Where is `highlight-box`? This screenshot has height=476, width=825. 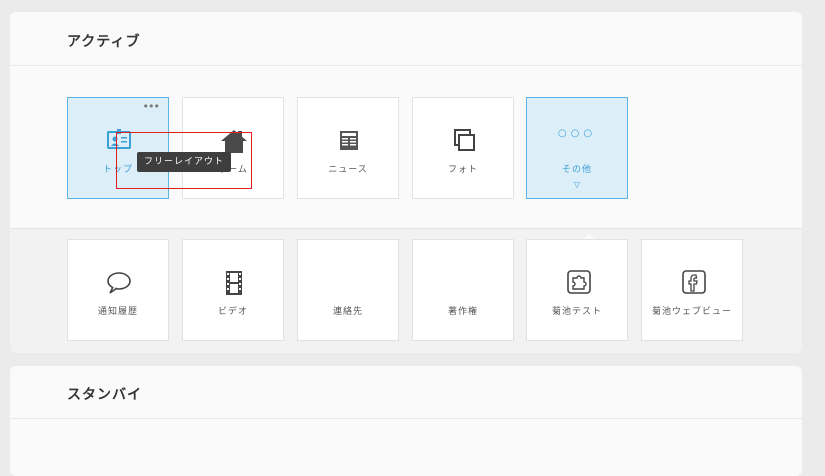 highlight-box is located at coordinates (184, 160).